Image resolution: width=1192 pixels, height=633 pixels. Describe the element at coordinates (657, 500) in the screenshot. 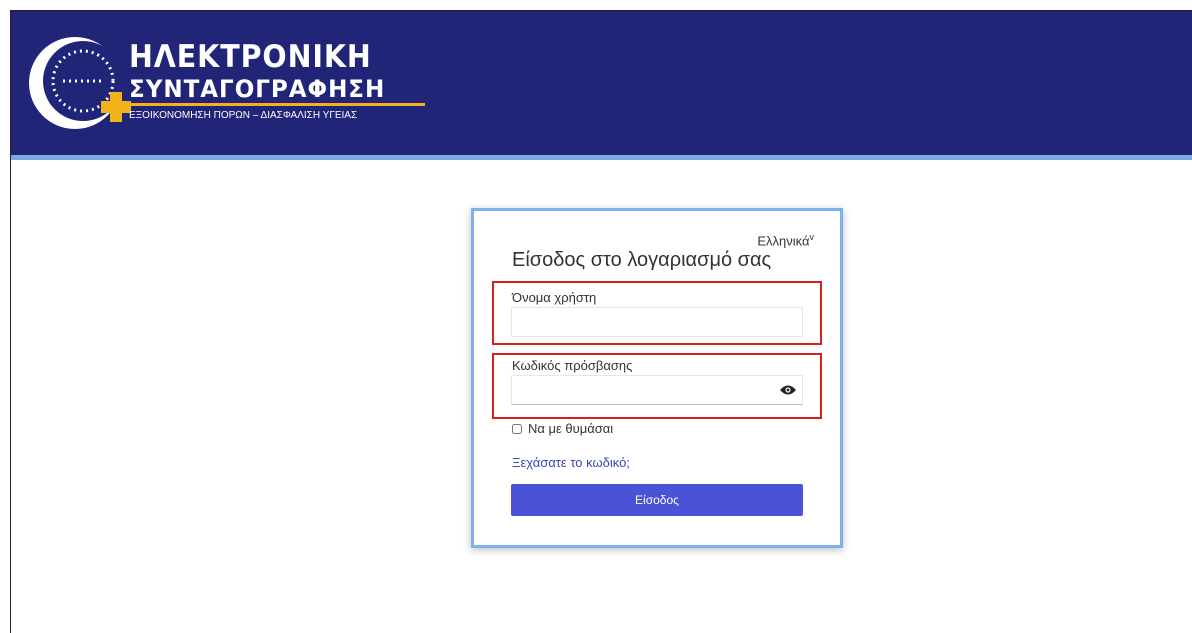

I see `login-button: Είσοδος` at that location.